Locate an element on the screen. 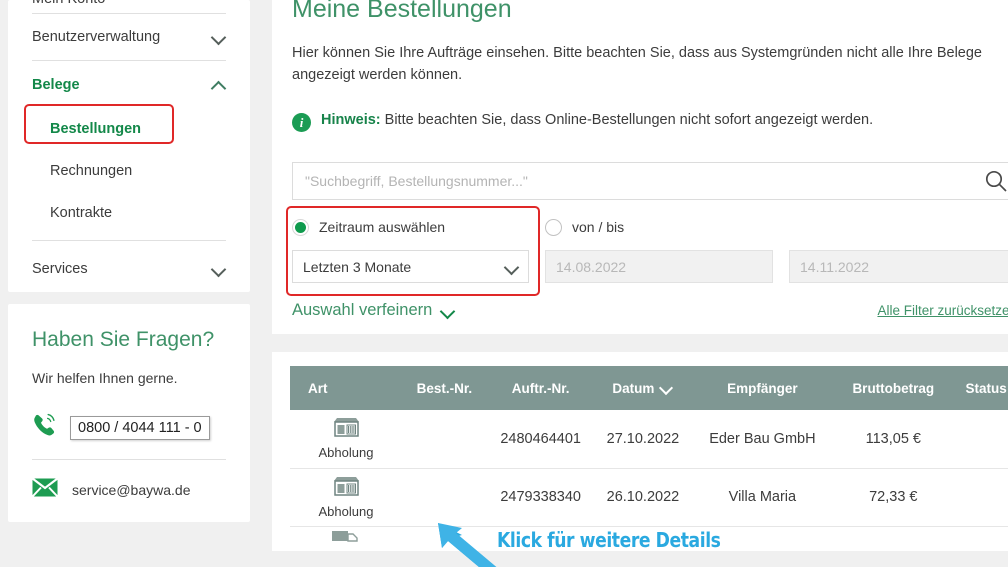  col-status: Status is located at coordinates (980, 388).